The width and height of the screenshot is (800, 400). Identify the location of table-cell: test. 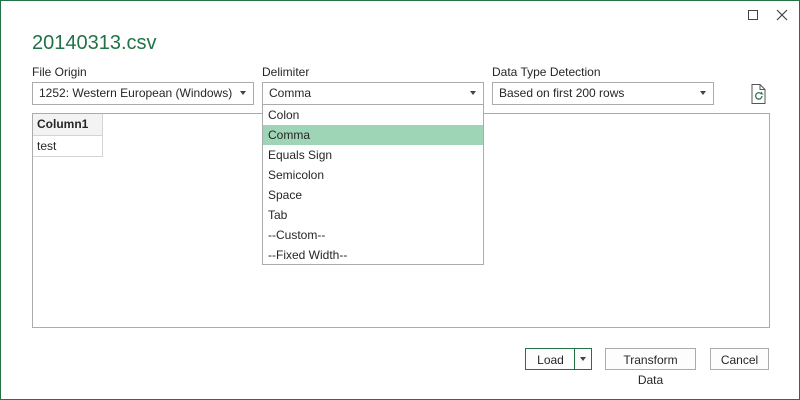
(68, 146).